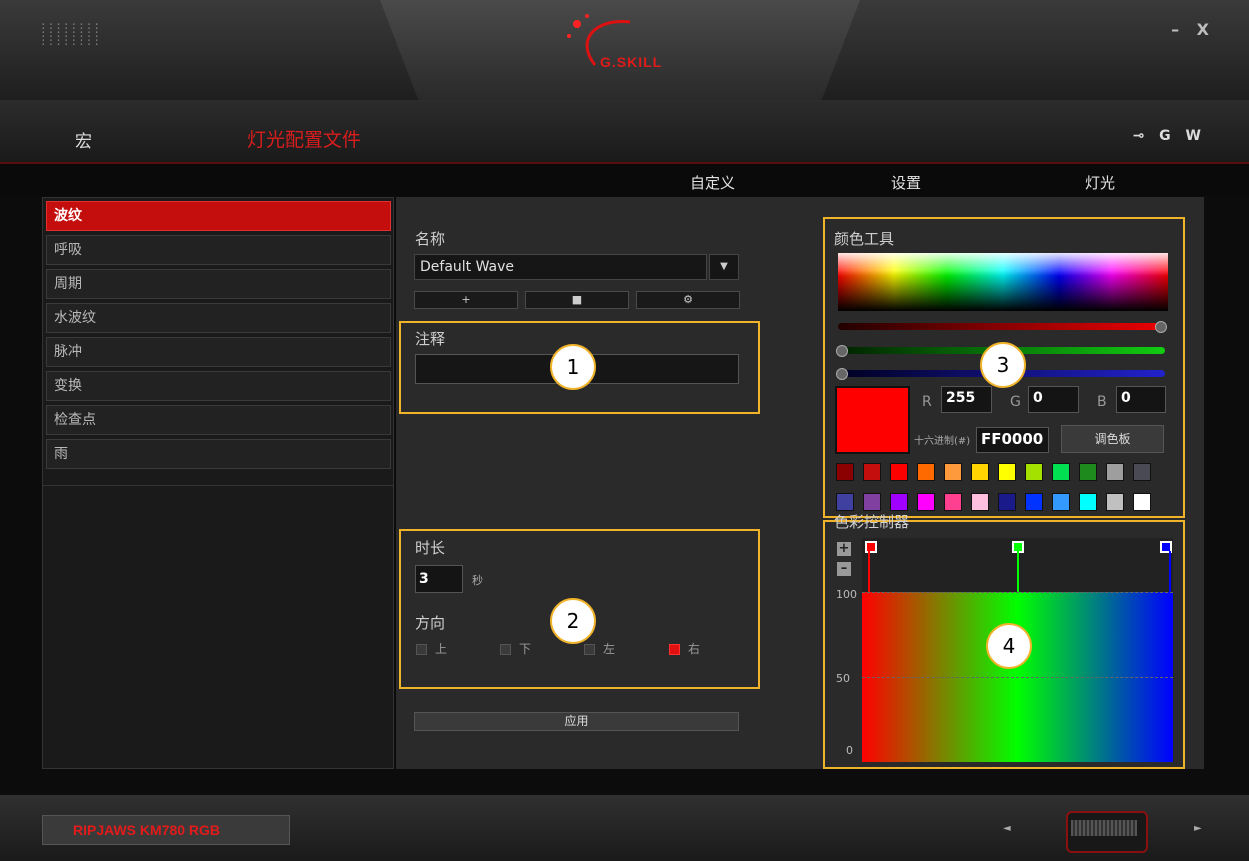 Image resolution: width=1249 pixels, height=861 pixels. Describe the element at coordinates (1007, 828) in the screenshot. I see `previous-device-icon: ◄` at that location.